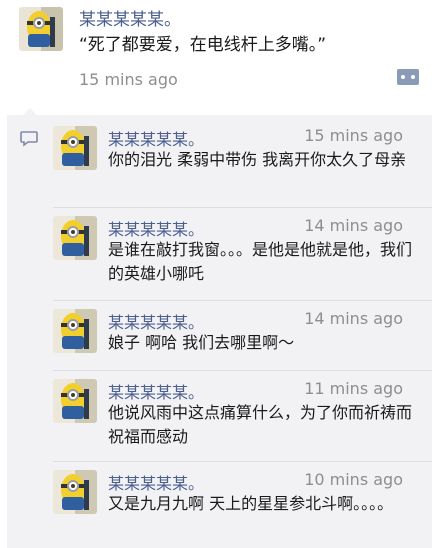 The image size is (432, 548). What do you see at coordinates (130, 17) in the screenshot?
I see `post-author-name: 某某某某某。` at bounding box center [130, 17].